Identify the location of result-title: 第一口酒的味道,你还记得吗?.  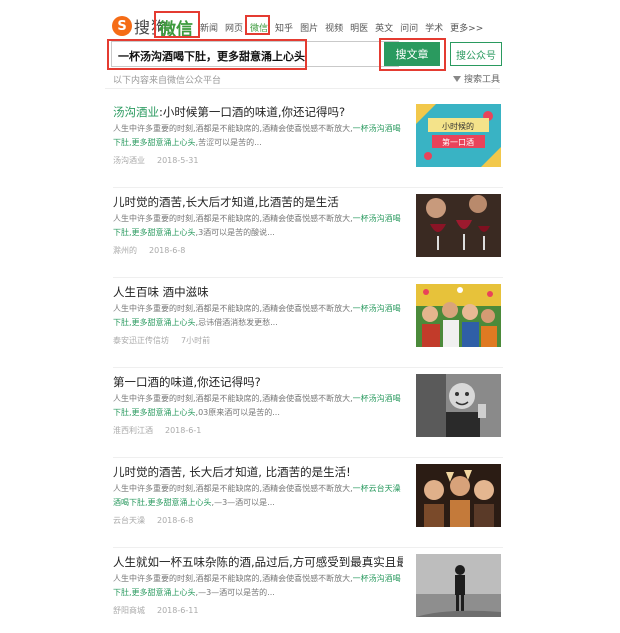
(258, 382).